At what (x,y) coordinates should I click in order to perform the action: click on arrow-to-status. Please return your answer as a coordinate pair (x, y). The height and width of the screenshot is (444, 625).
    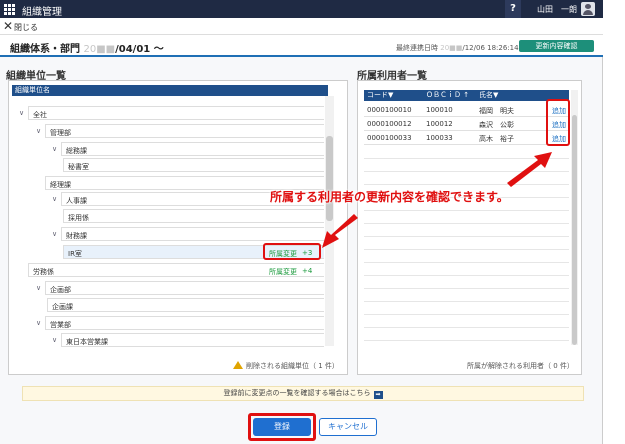
    Looking at the image, I should click on (340, 231).